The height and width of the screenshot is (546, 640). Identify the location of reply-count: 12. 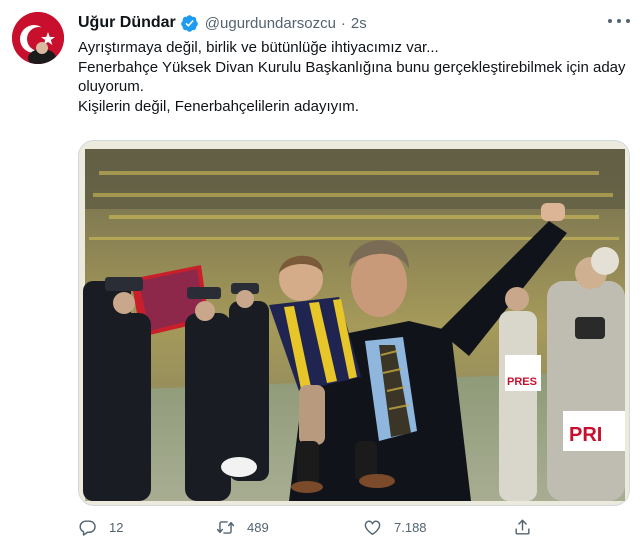
(116, 527).